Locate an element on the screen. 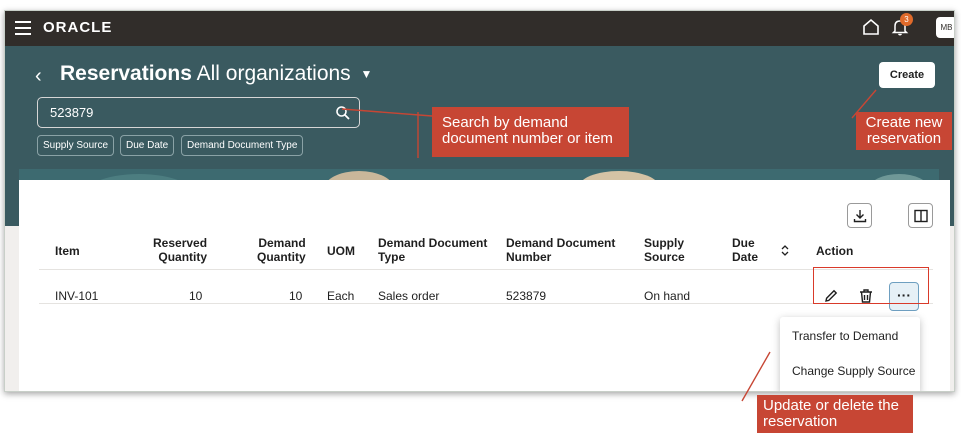  search-field is located at coordinates (198, 112).